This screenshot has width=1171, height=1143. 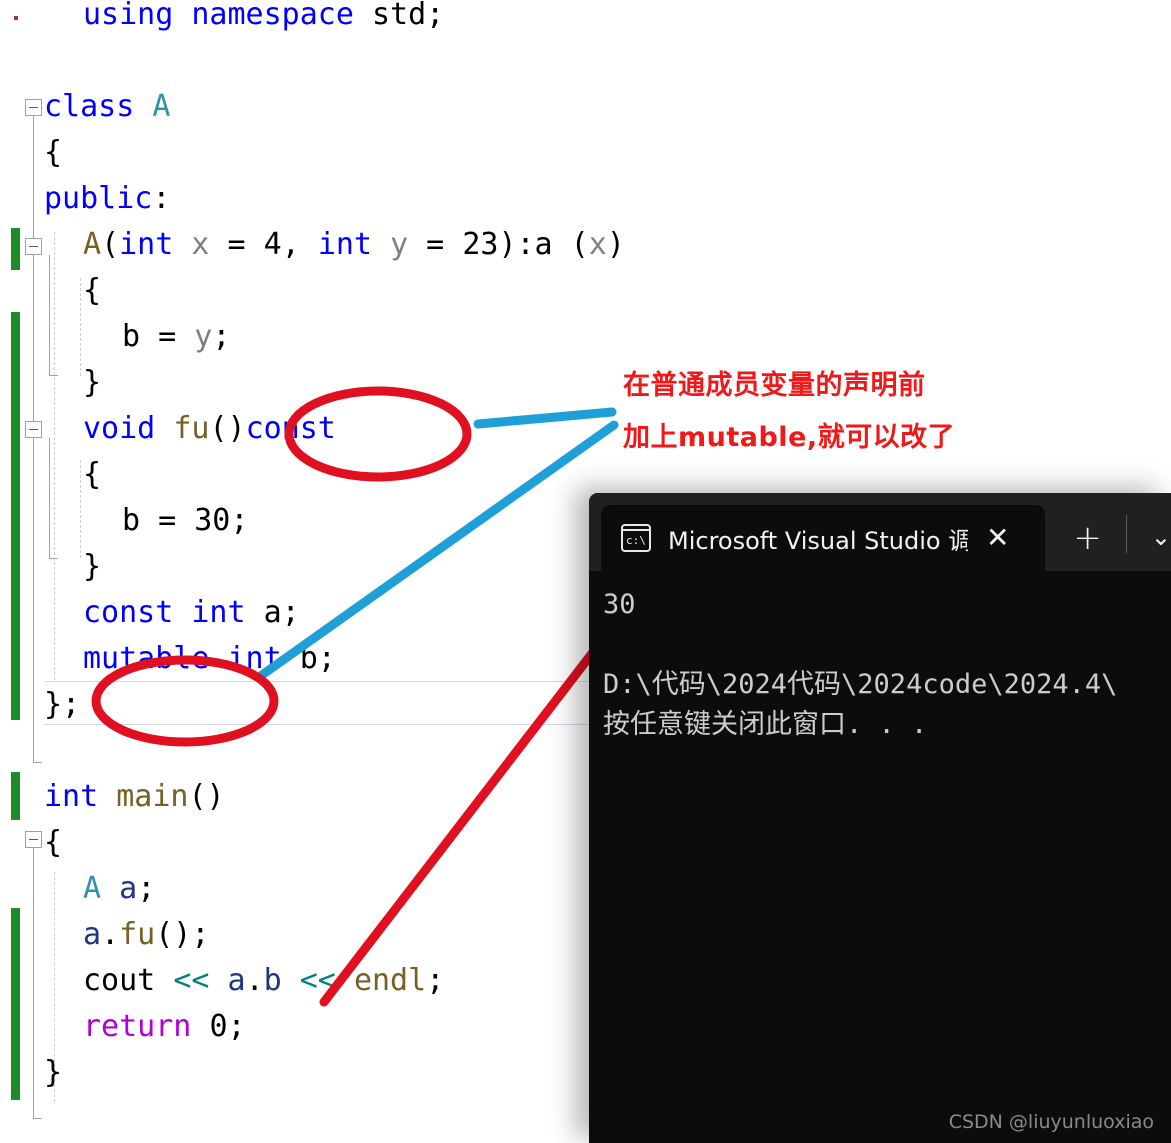 What do you see at coordinates (615, 244) in the screenshot?
I see `code-token: )` at bounding box center [615, 244].